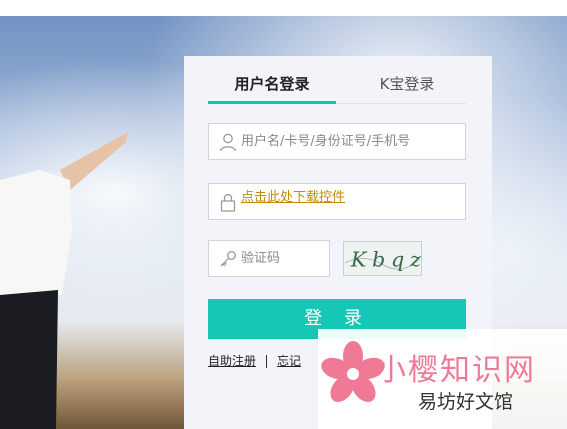 The width and height of the screenshot is (567, 429). Describe the element at coordinates (293, 197) in the screenshot. I see `download-plugin-link: 点击此处下载控件` at that location.